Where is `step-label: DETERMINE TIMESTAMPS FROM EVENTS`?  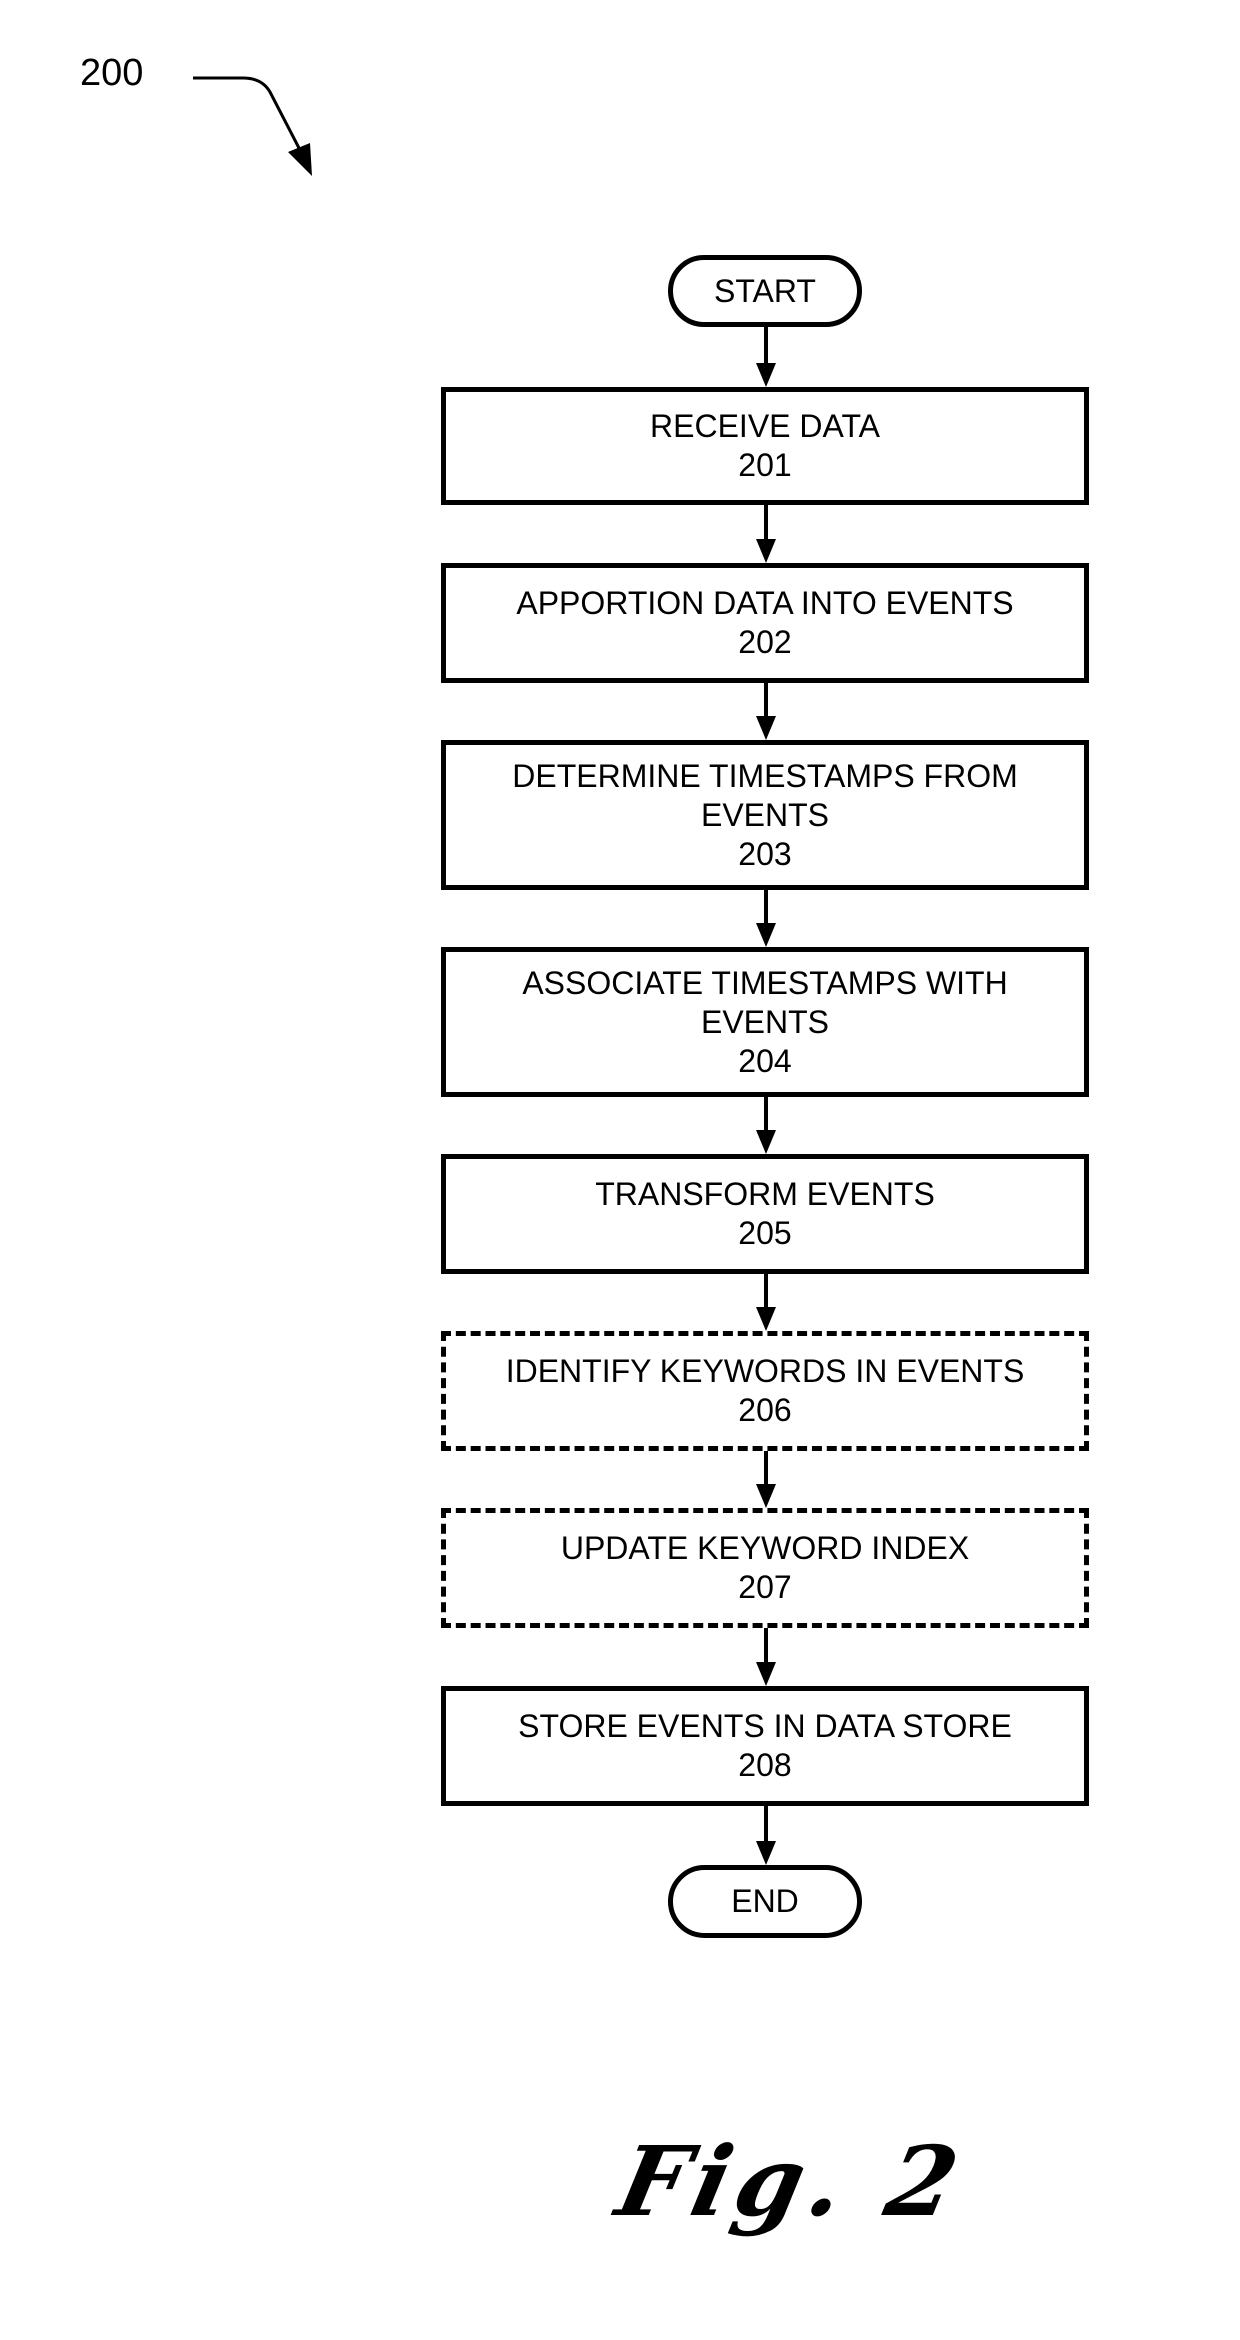
step-label: DETERMINE TIMESTAMPS FROM EVENTS is located at coordinates (765, 795).